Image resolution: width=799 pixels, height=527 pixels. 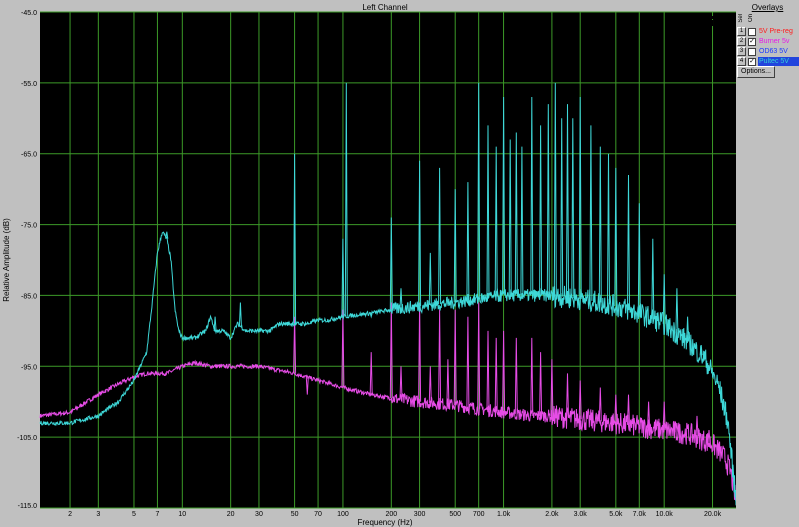 What do you see at coordinates (231, 514) in the screenshot?
I see `x-tick-label: 20` at bounding box center [231, 514].